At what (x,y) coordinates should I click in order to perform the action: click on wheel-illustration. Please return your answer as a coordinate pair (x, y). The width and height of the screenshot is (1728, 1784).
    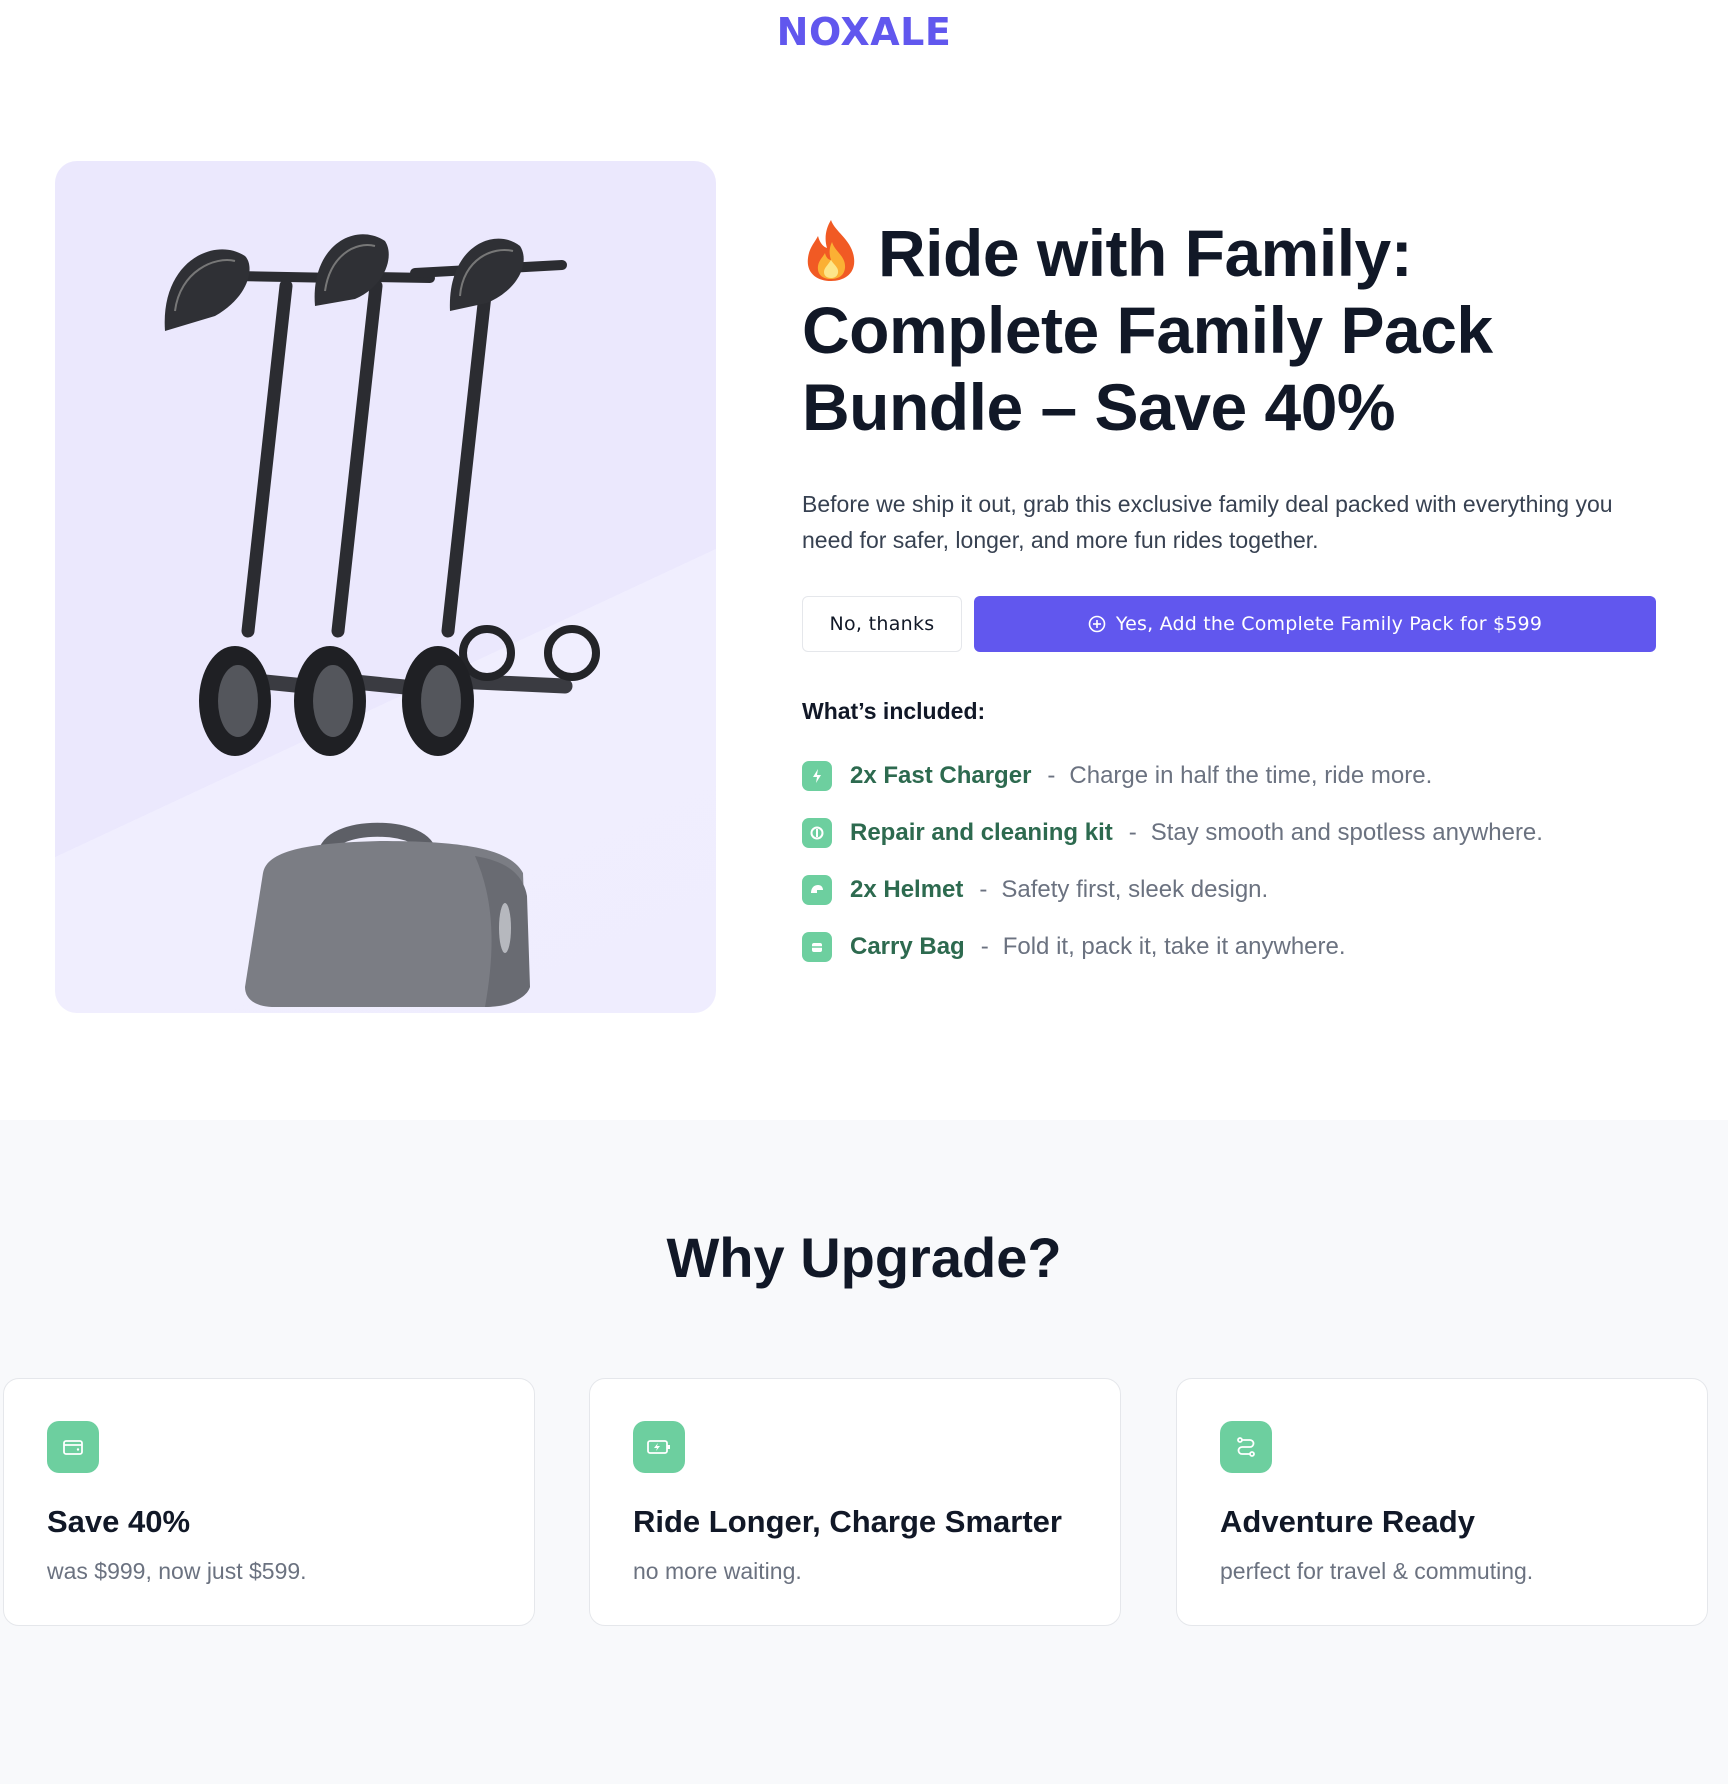
    Looking at the image, I should click on (336, 701).